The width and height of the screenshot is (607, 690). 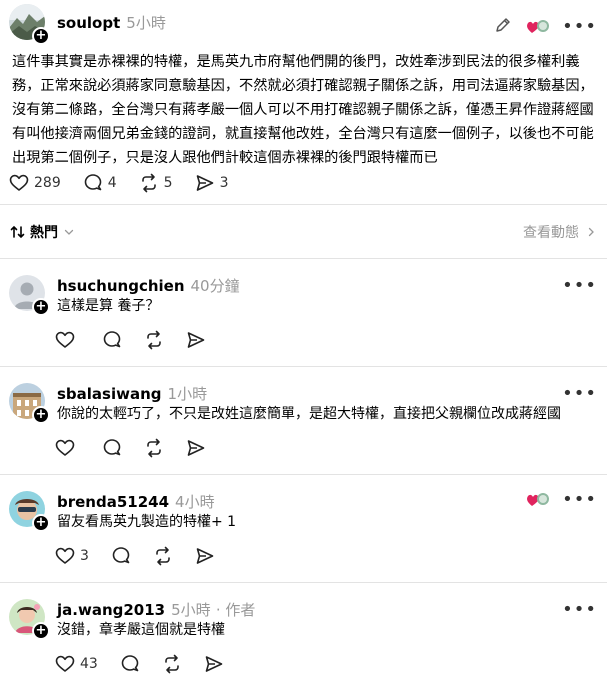 I want to click on comment-button: 4, so click(x=100, y=183).